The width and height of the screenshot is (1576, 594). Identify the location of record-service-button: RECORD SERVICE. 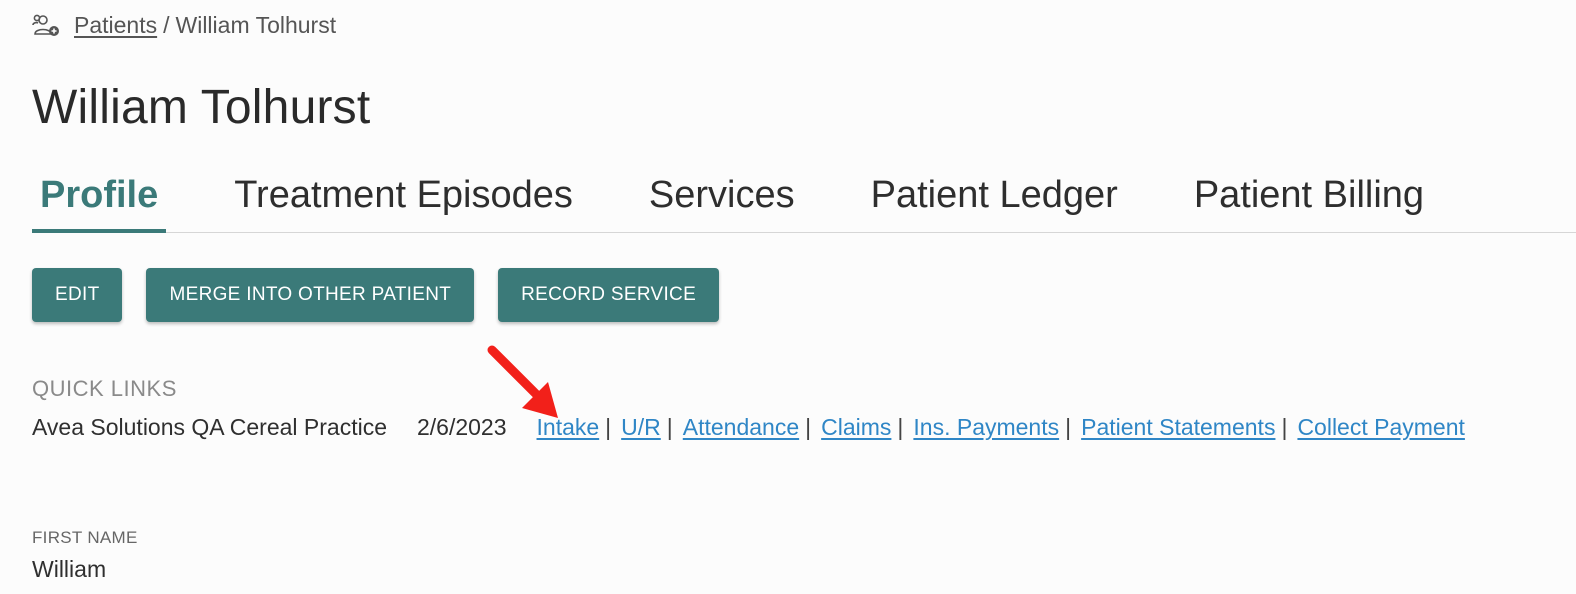
(609, 295).